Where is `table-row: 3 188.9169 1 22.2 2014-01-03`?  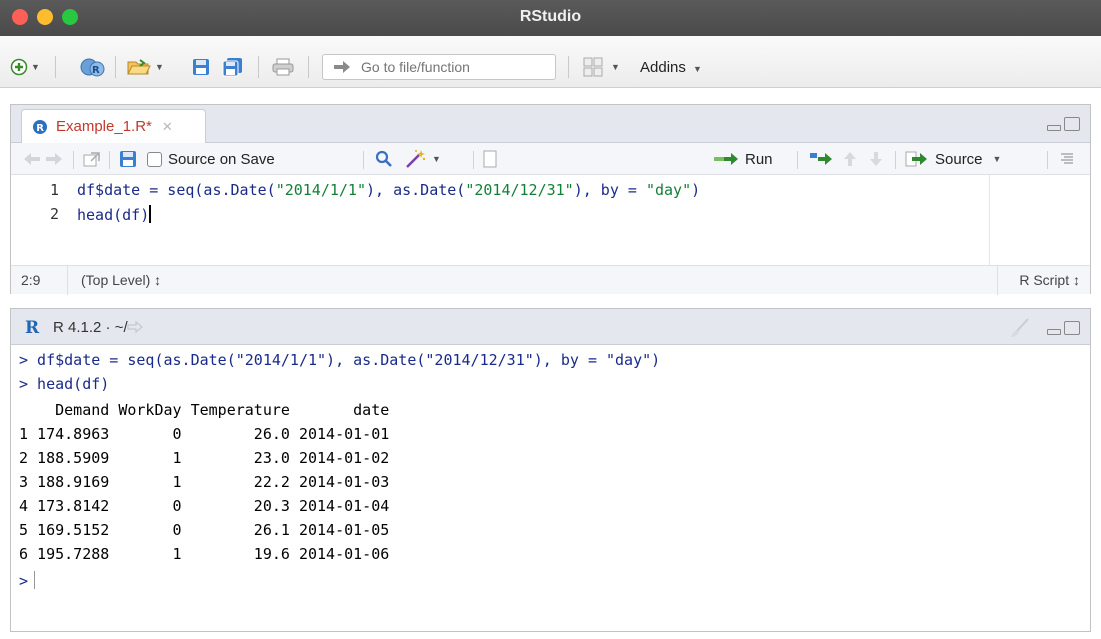
table-row: 3 188.9169 1 22.2 2014-01-03 is located at coordinates (204, 482).